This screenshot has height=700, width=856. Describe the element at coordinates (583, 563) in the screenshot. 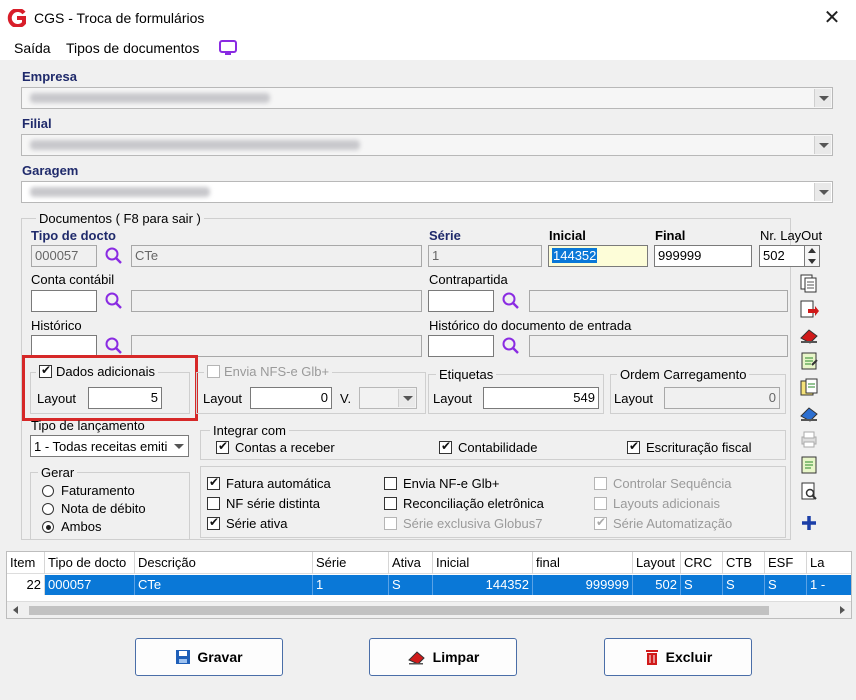

I see `col-final: final` at that location.